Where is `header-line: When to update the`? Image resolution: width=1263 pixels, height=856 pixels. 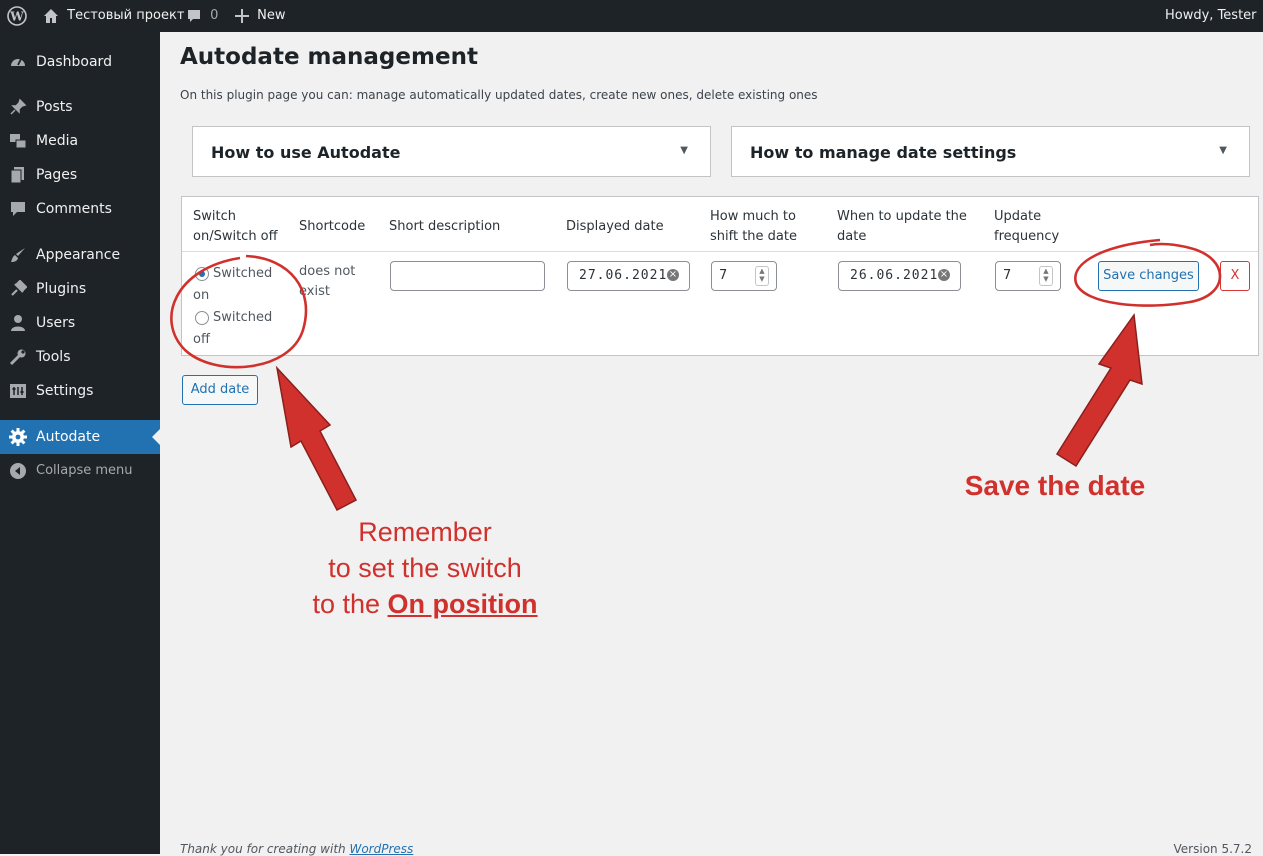
header-line: When to update the is located at coordinates (902, 216).